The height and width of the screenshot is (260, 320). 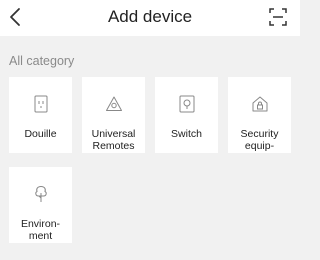 I want to click on scan-icon, so click(x=278, y=17).